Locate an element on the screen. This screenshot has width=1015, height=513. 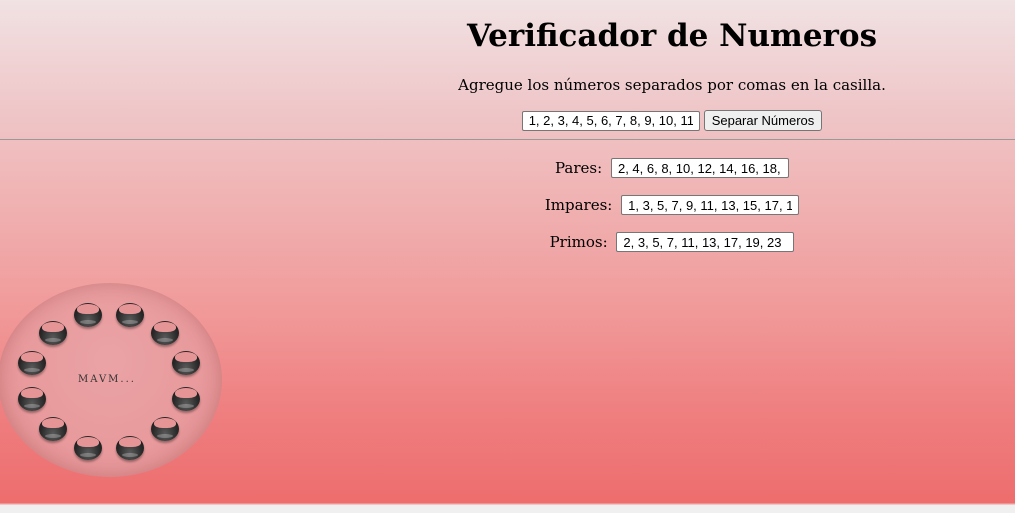
numbers-form: Separar Números is located at coordinates (672, 120).